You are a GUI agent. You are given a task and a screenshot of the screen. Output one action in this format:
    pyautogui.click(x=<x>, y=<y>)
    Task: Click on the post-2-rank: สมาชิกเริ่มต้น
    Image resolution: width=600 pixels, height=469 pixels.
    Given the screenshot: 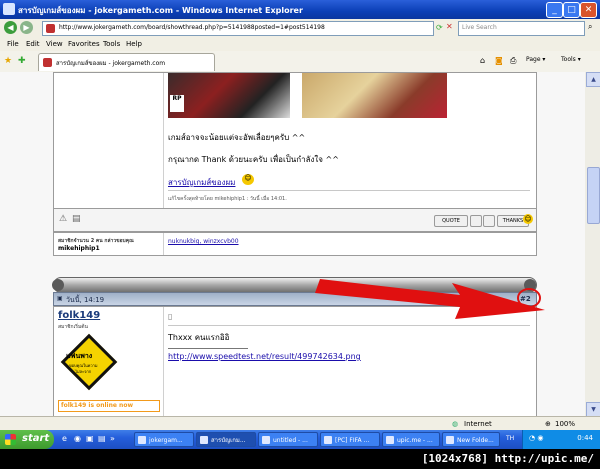 What is the action you would take?
    pyautogui.click(x=73, y=327)
    